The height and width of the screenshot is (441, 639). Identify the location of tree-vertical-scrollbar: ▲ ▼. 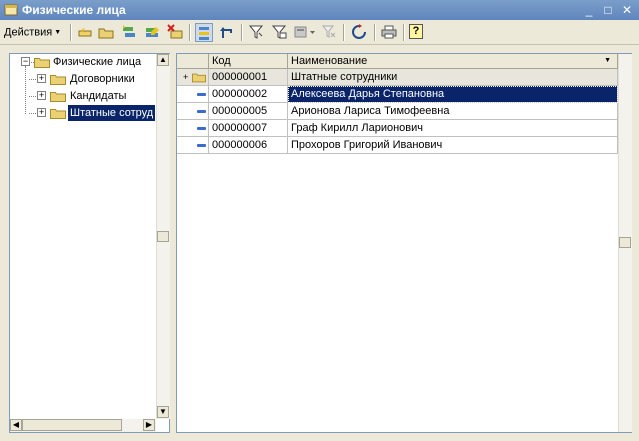
(163, 236).